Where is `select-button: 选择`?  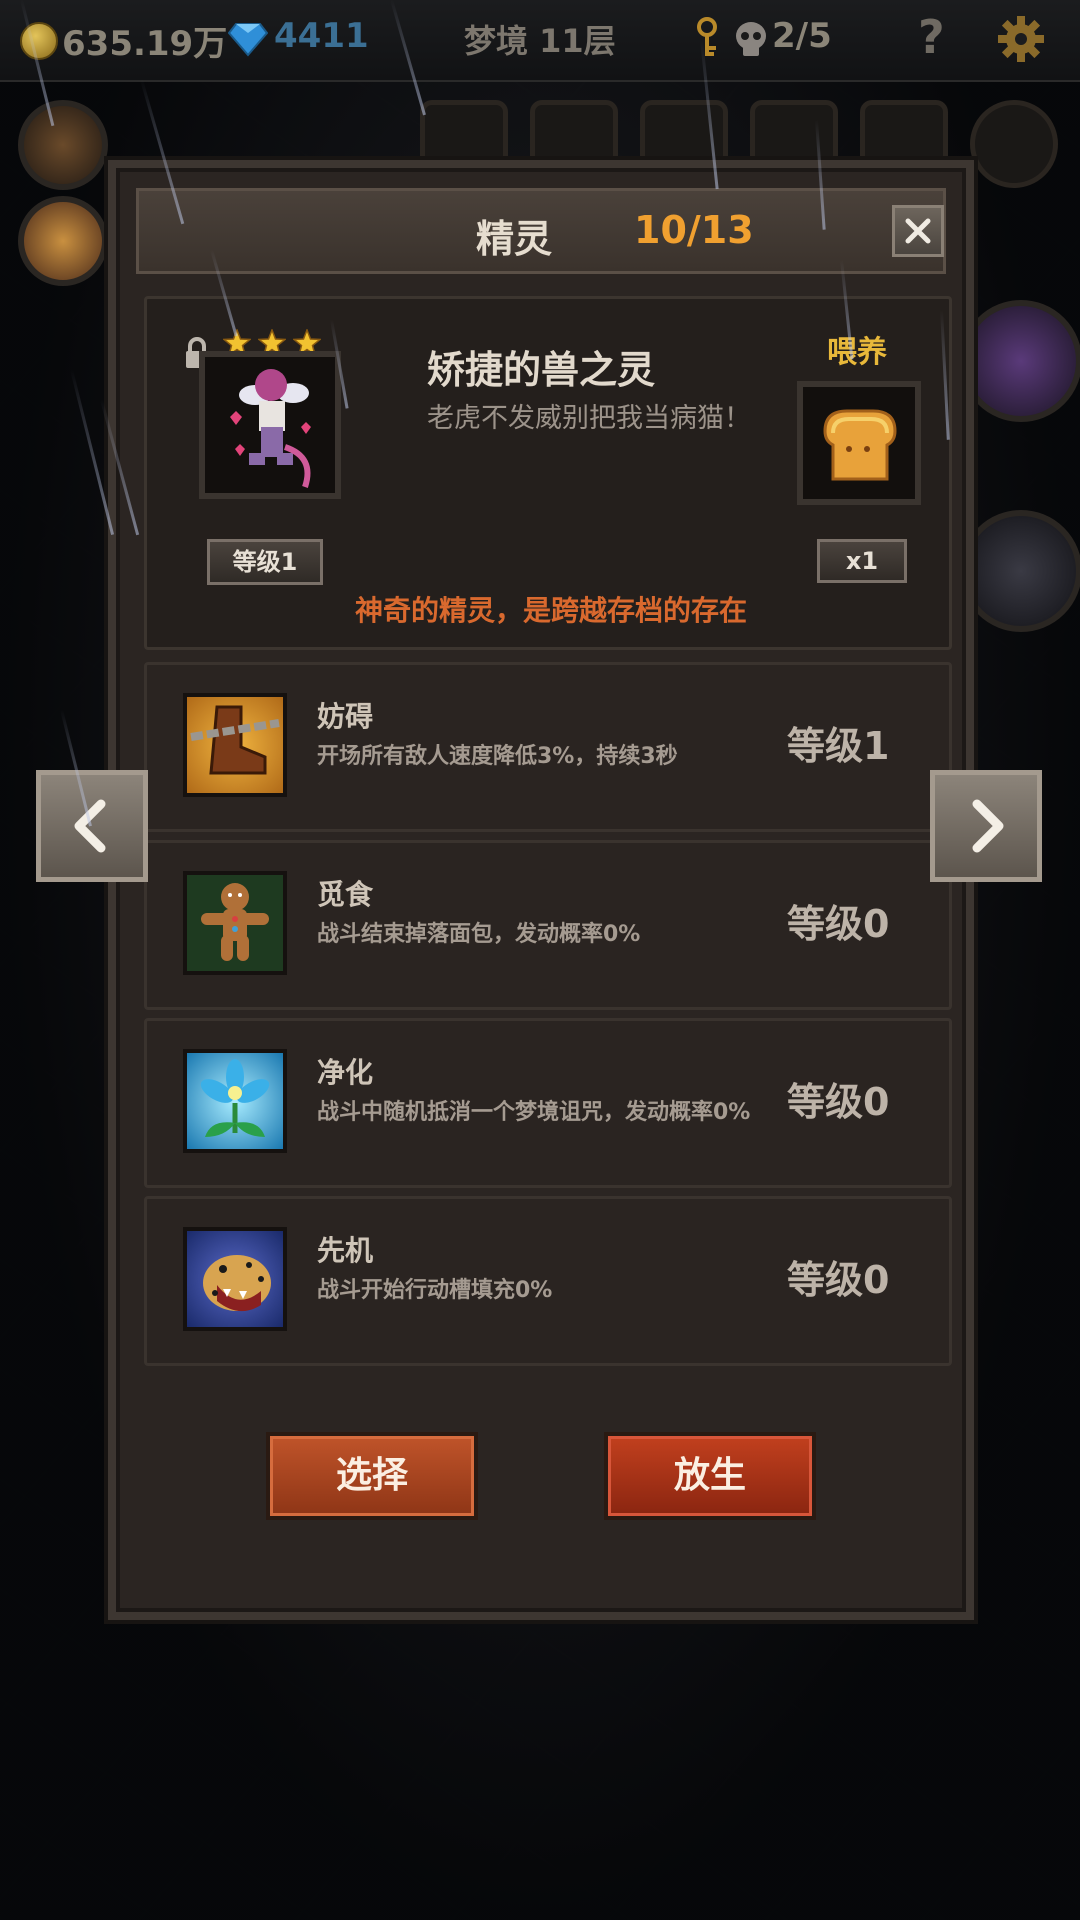 select-button: 选择 is located at coordinates (372, 1476).